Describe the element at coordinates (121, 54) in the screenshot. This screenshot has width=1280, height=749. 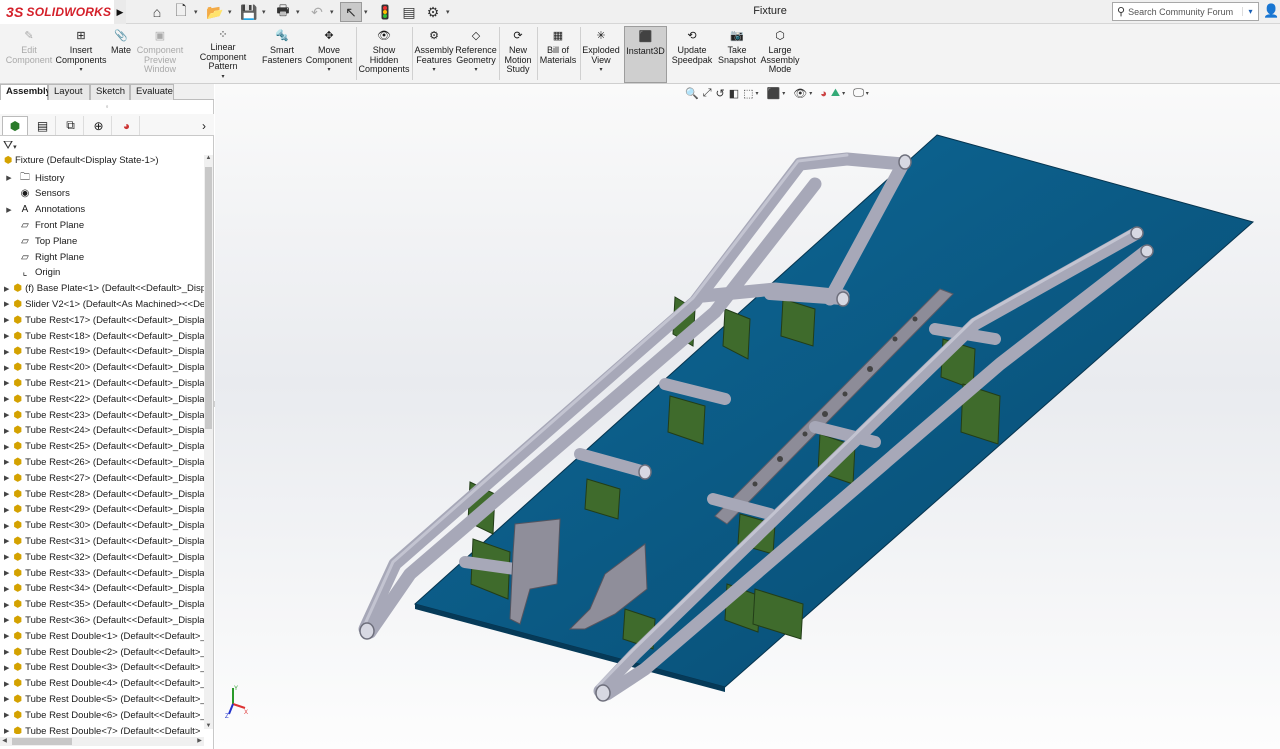
I see `mate-button: 📎 Mate` at that location.